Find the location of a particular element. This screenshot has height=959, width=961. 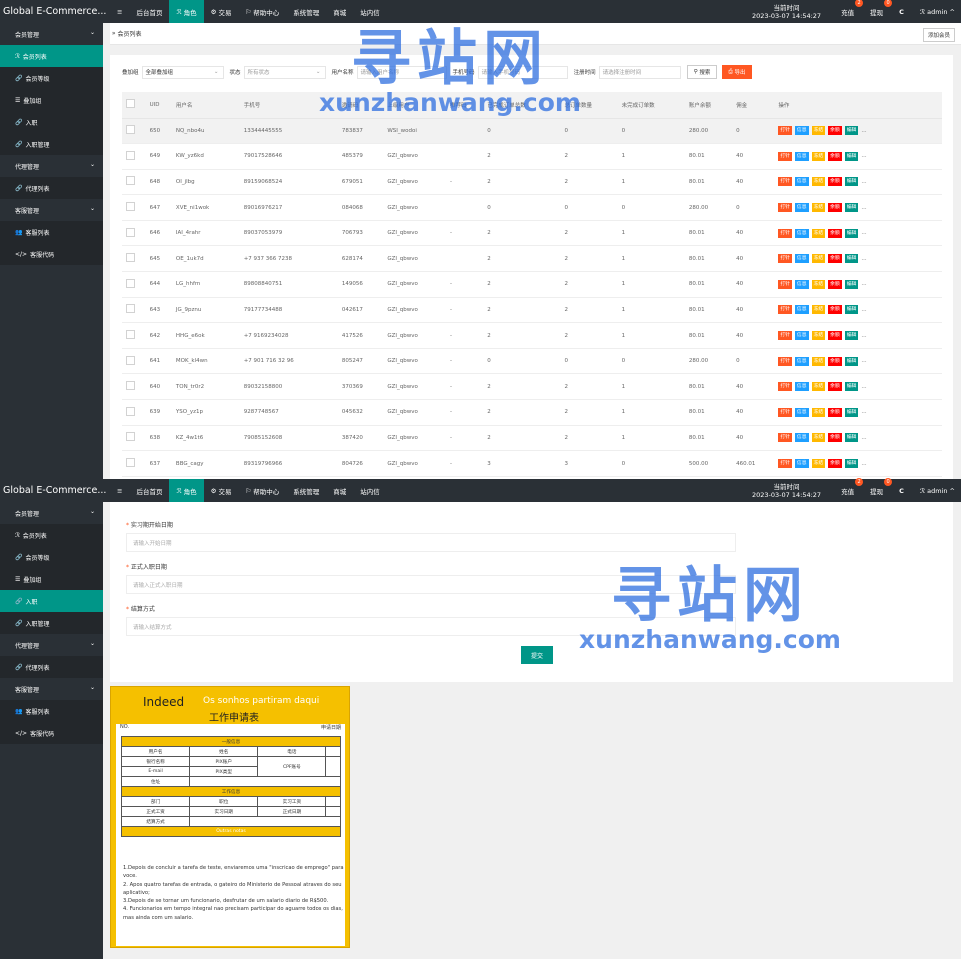

nav-mall: 商城 is located at coordinates (339, 490).